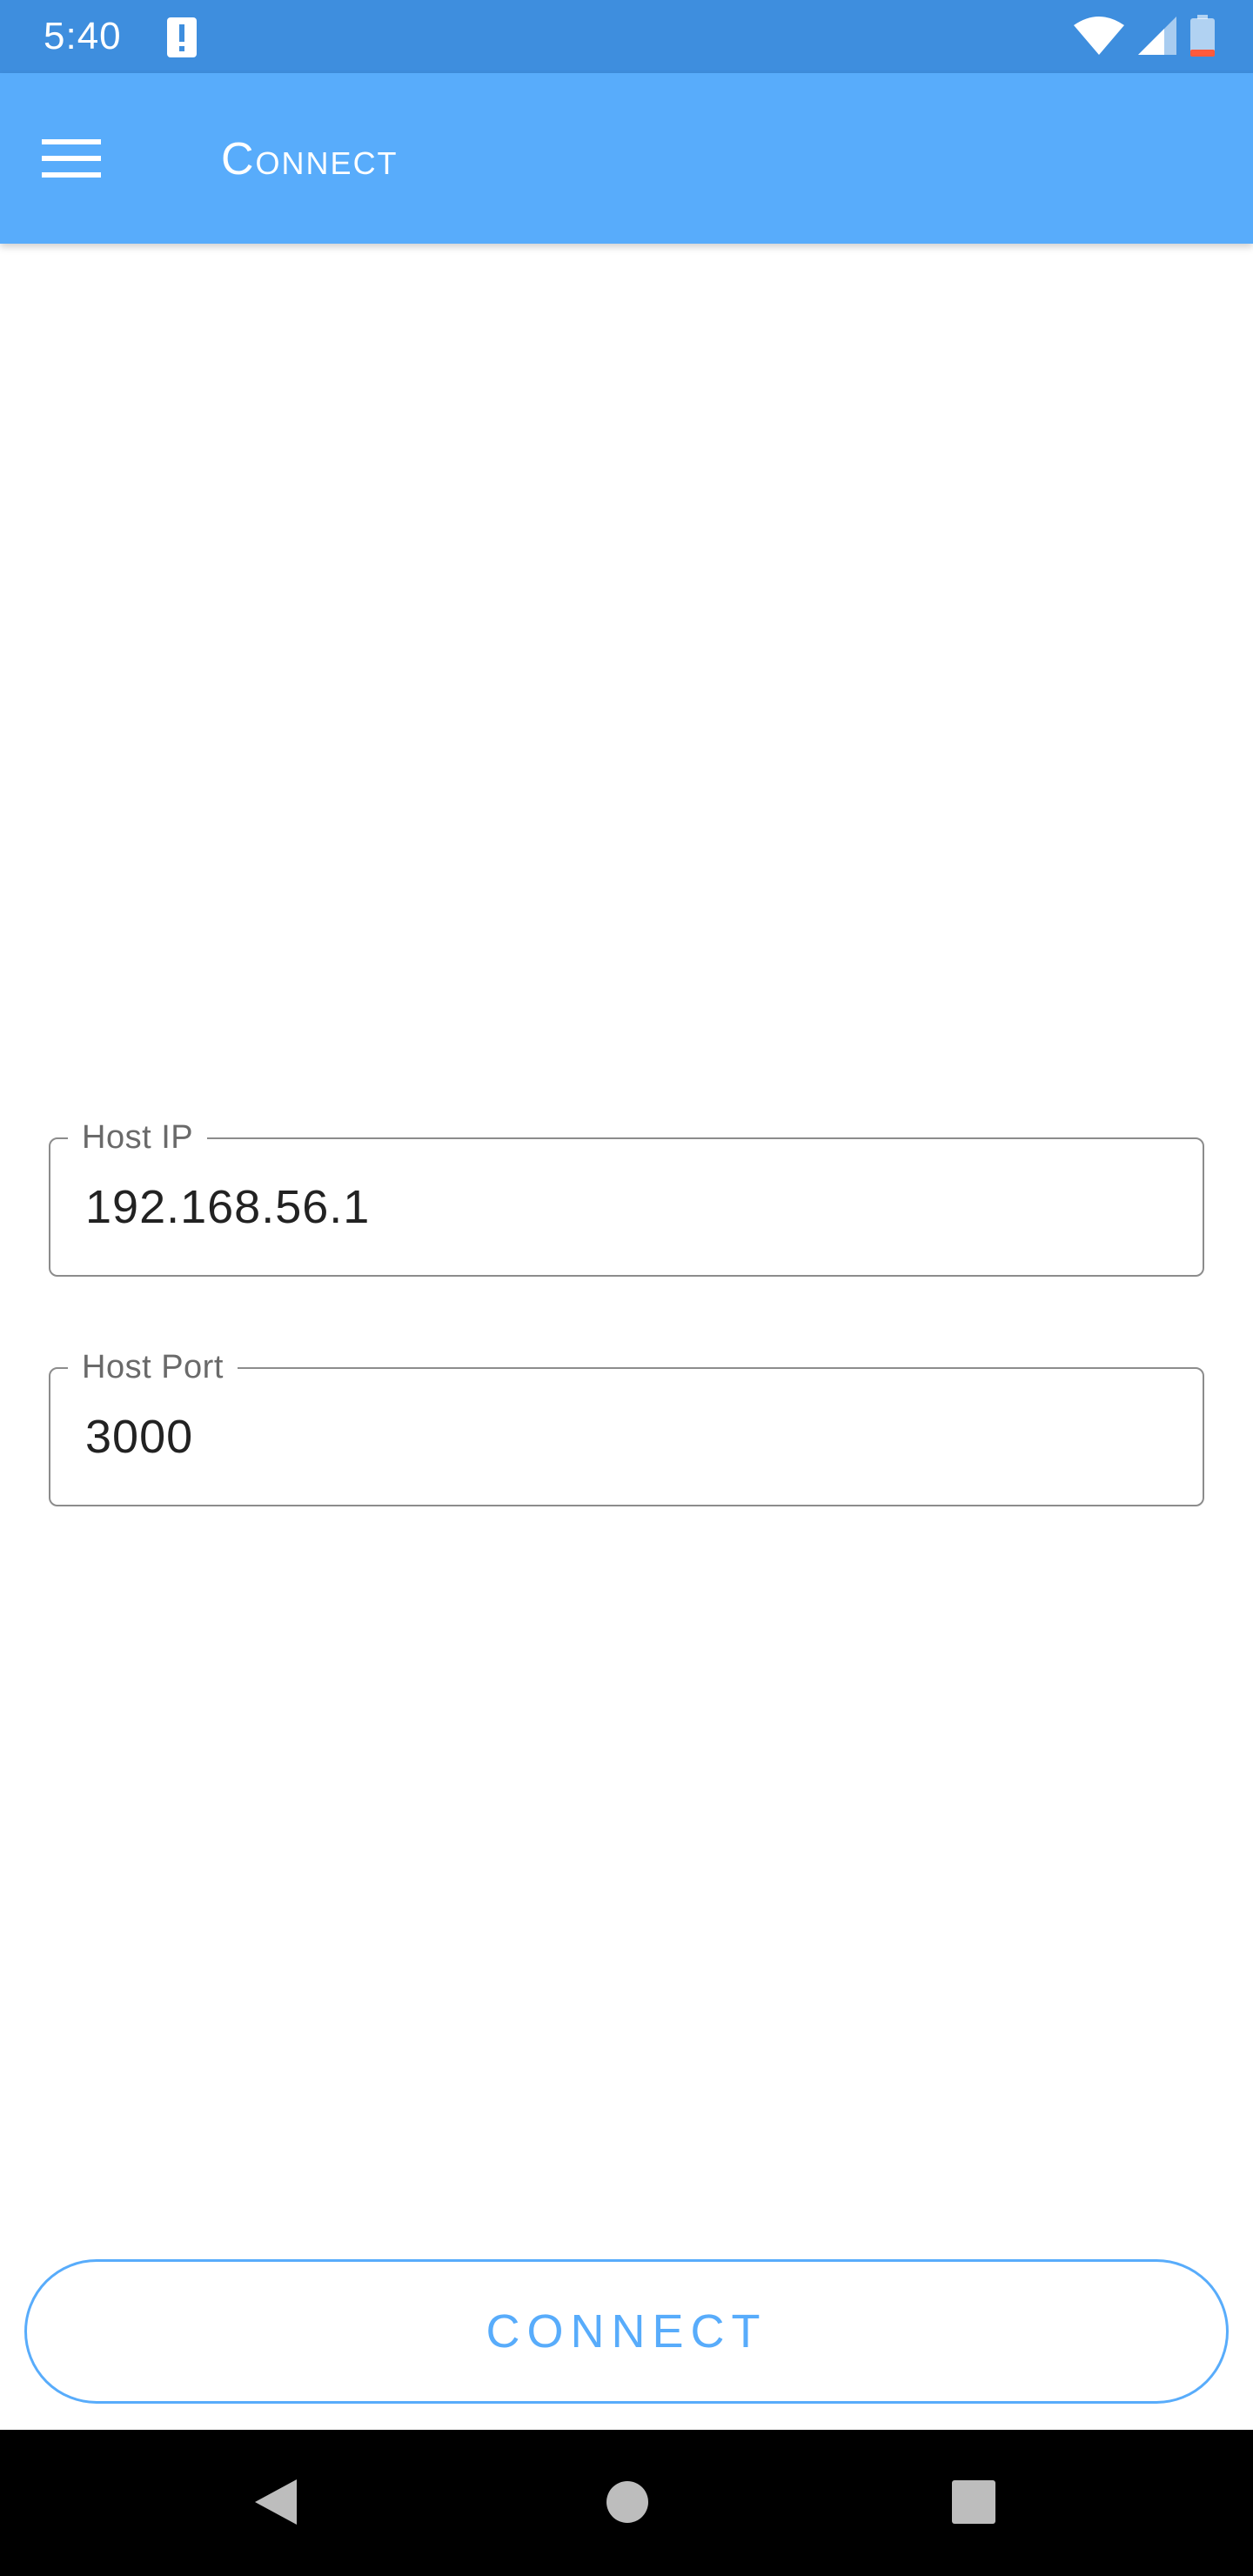 Image resolution: width=1253 pixels, height=2576 pixels. Describe the element at coordinates (1099, 37) in the screenshot. I see `wifi-icon` at that location.